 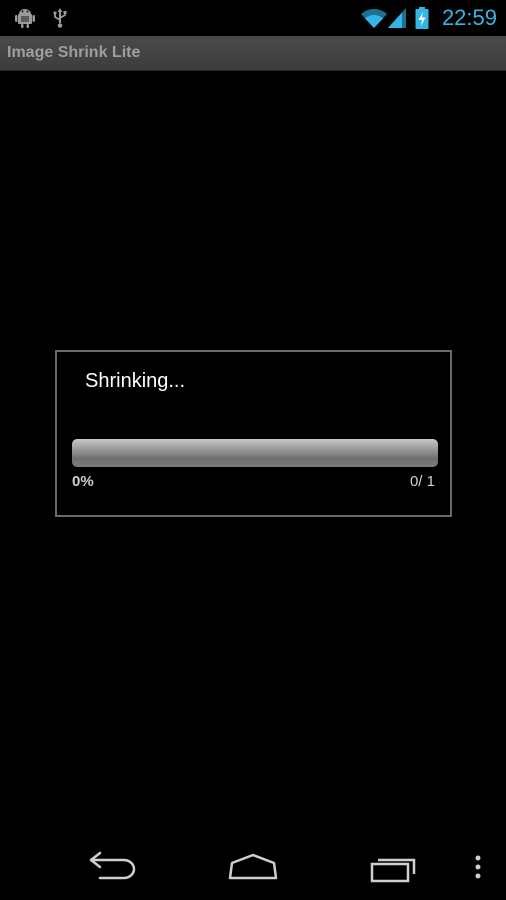 What do you see at coordinates (374, 18) in the screenshot?
I see `wifi-icon` at bounding box center [374, 18].